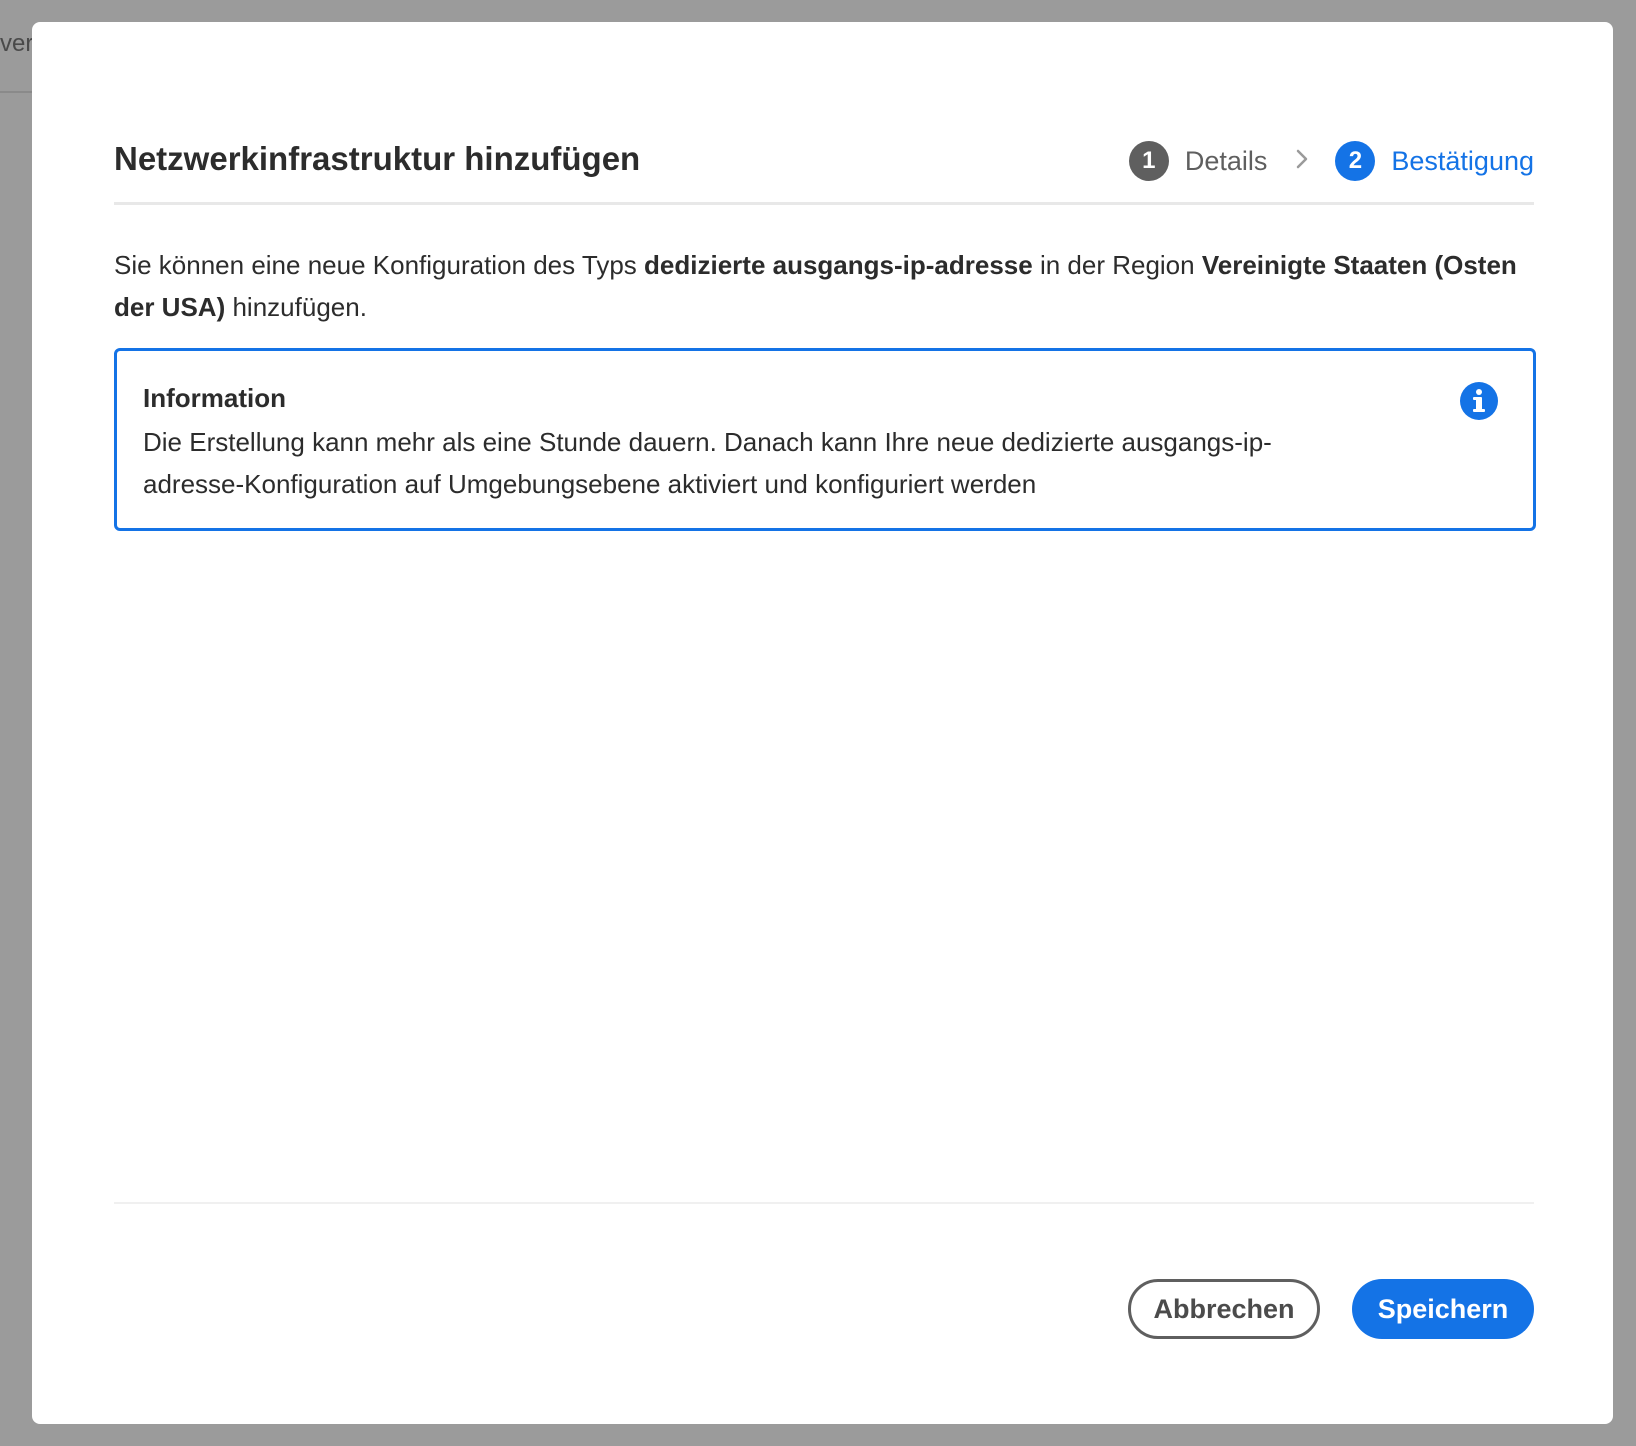 This screenshot has height=1446, width=1636. I want to click on step-2-label: Bestätigung, so click(1462, 160).